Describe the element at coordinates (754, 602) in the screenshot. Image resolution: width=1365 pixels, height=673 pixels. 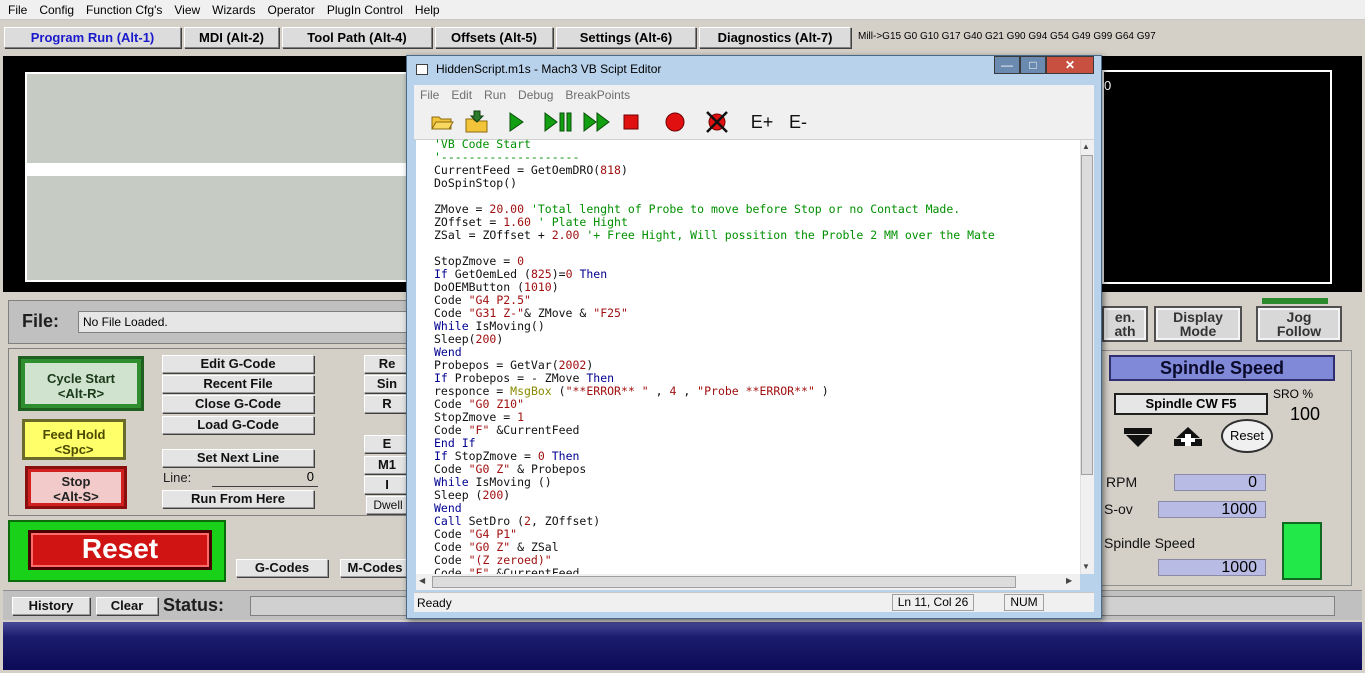
I see `editor-status-bar` at that location.